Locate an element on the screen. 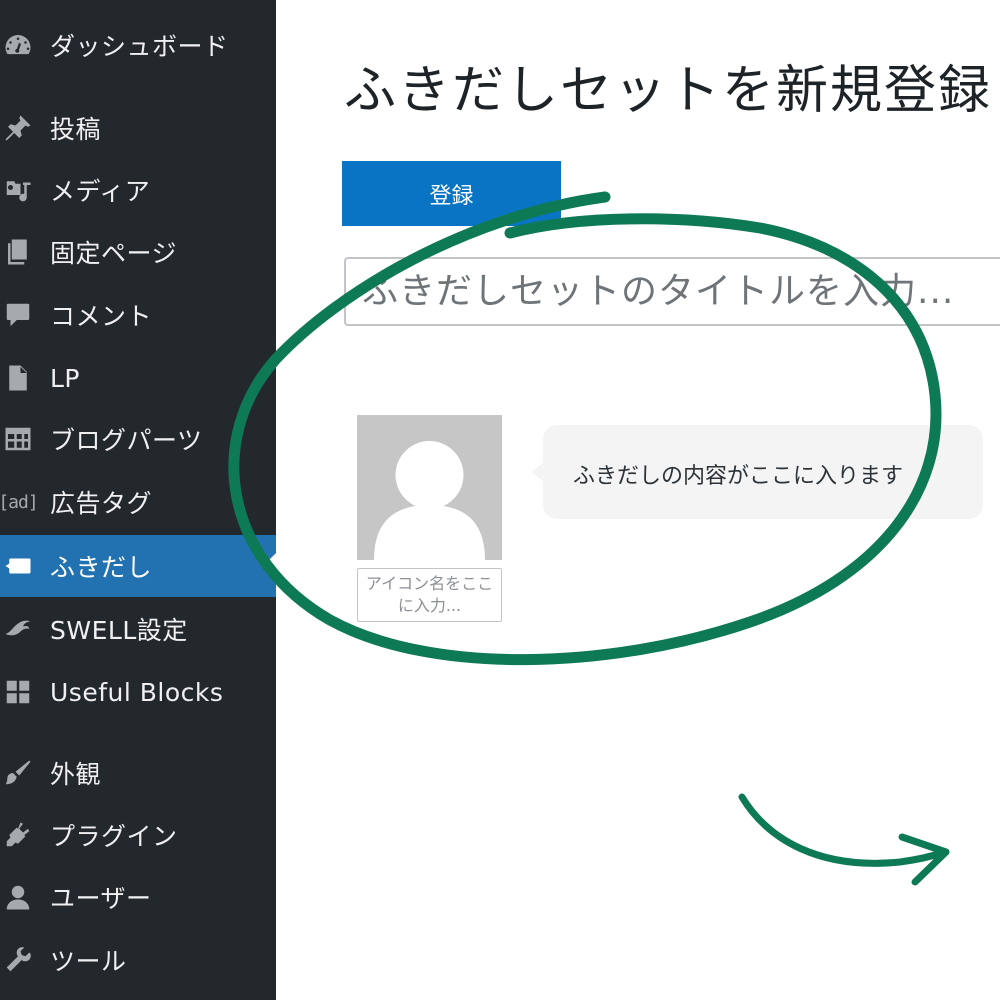 The width and height of the screenshot is (1000, 1000). register-button: 登録 is located at coordinates (451, 193).